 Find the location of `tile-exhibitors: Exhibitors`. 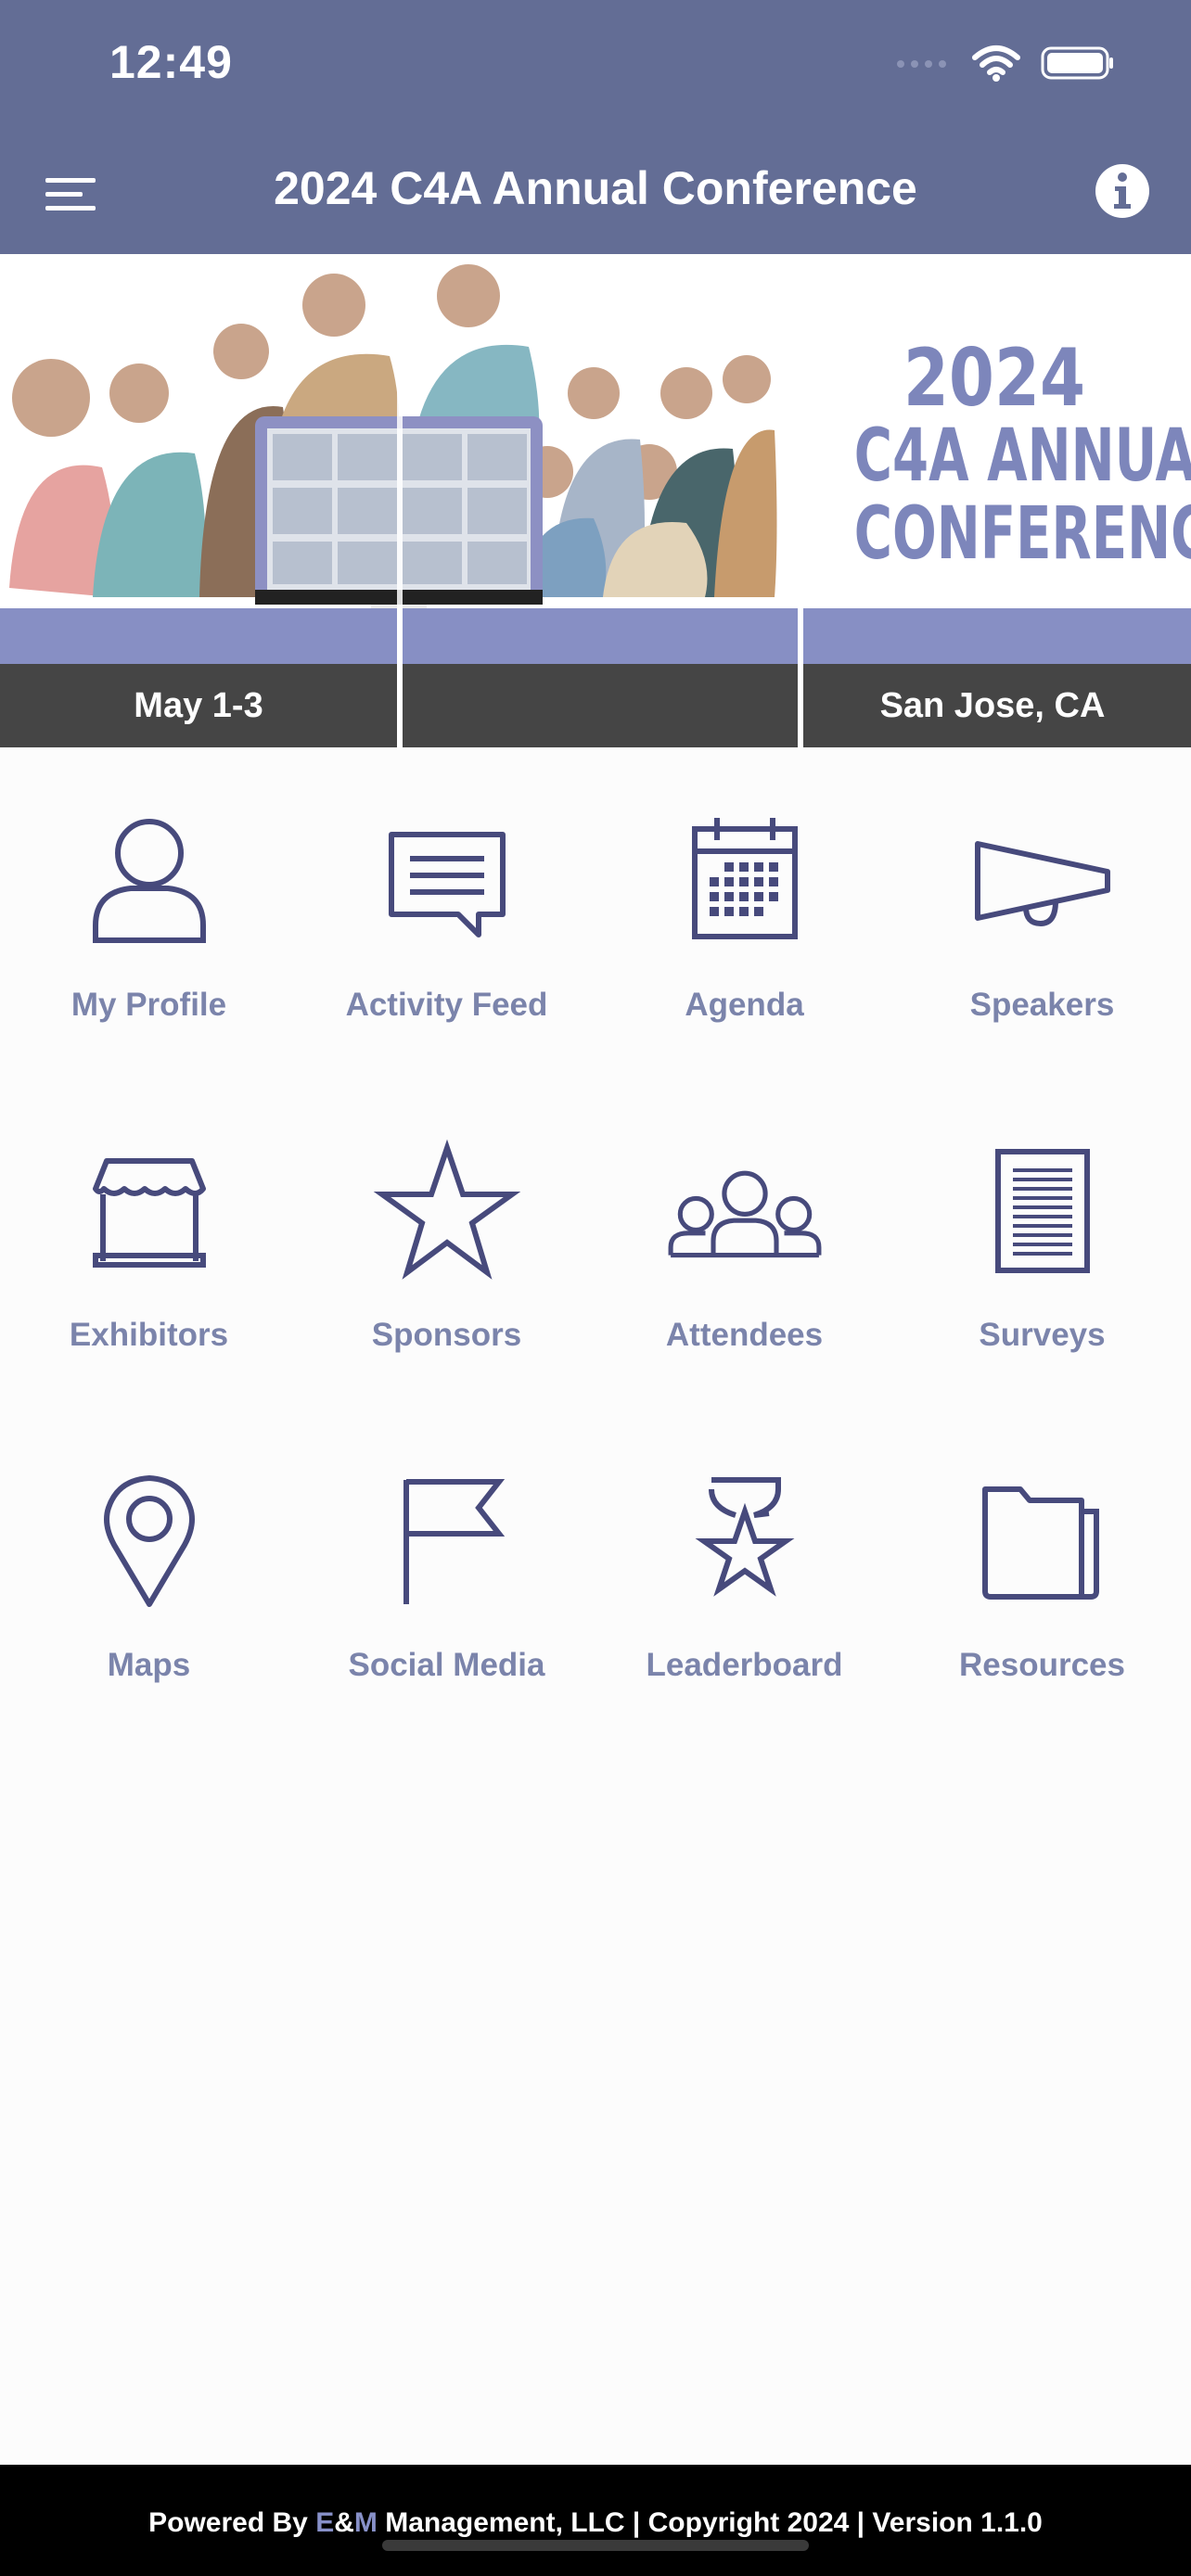

tile-exhibitors: Exhibitors is located at coordinates (149, 1273).